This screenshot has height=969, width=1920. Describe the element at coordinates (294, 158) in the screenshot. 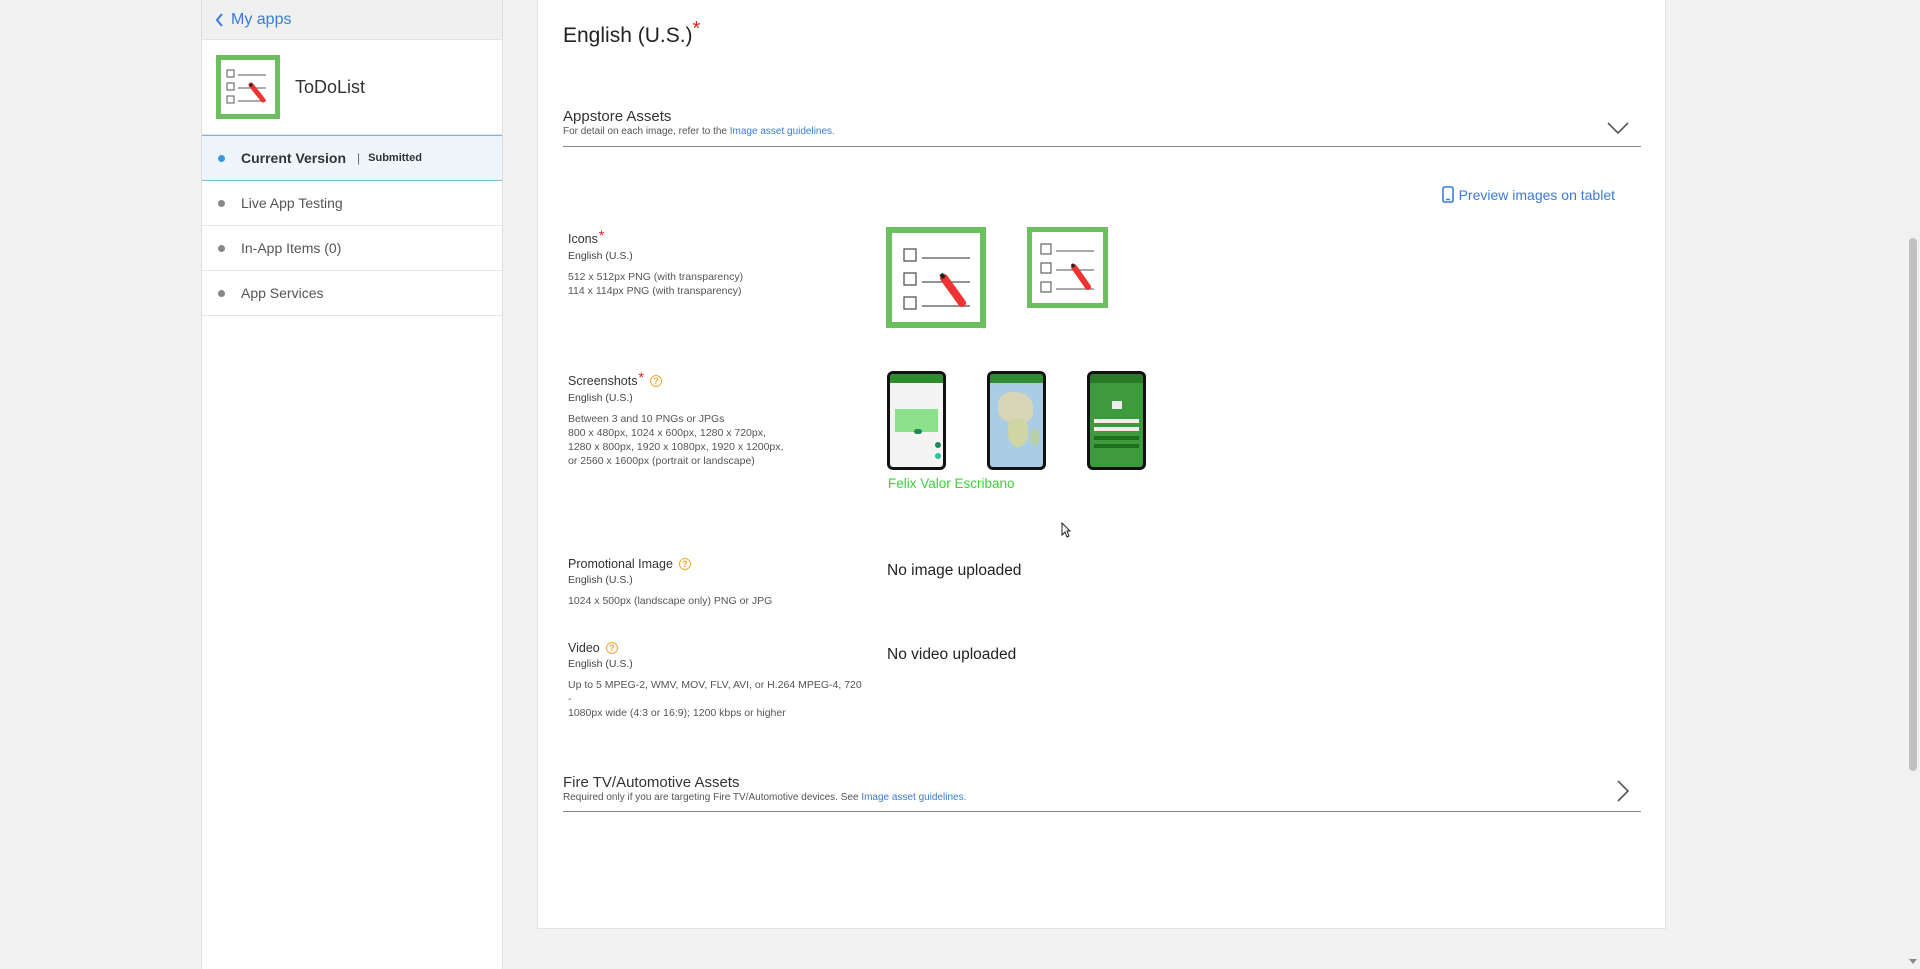

I see `sidebar-item-label: Current Version` at that location.